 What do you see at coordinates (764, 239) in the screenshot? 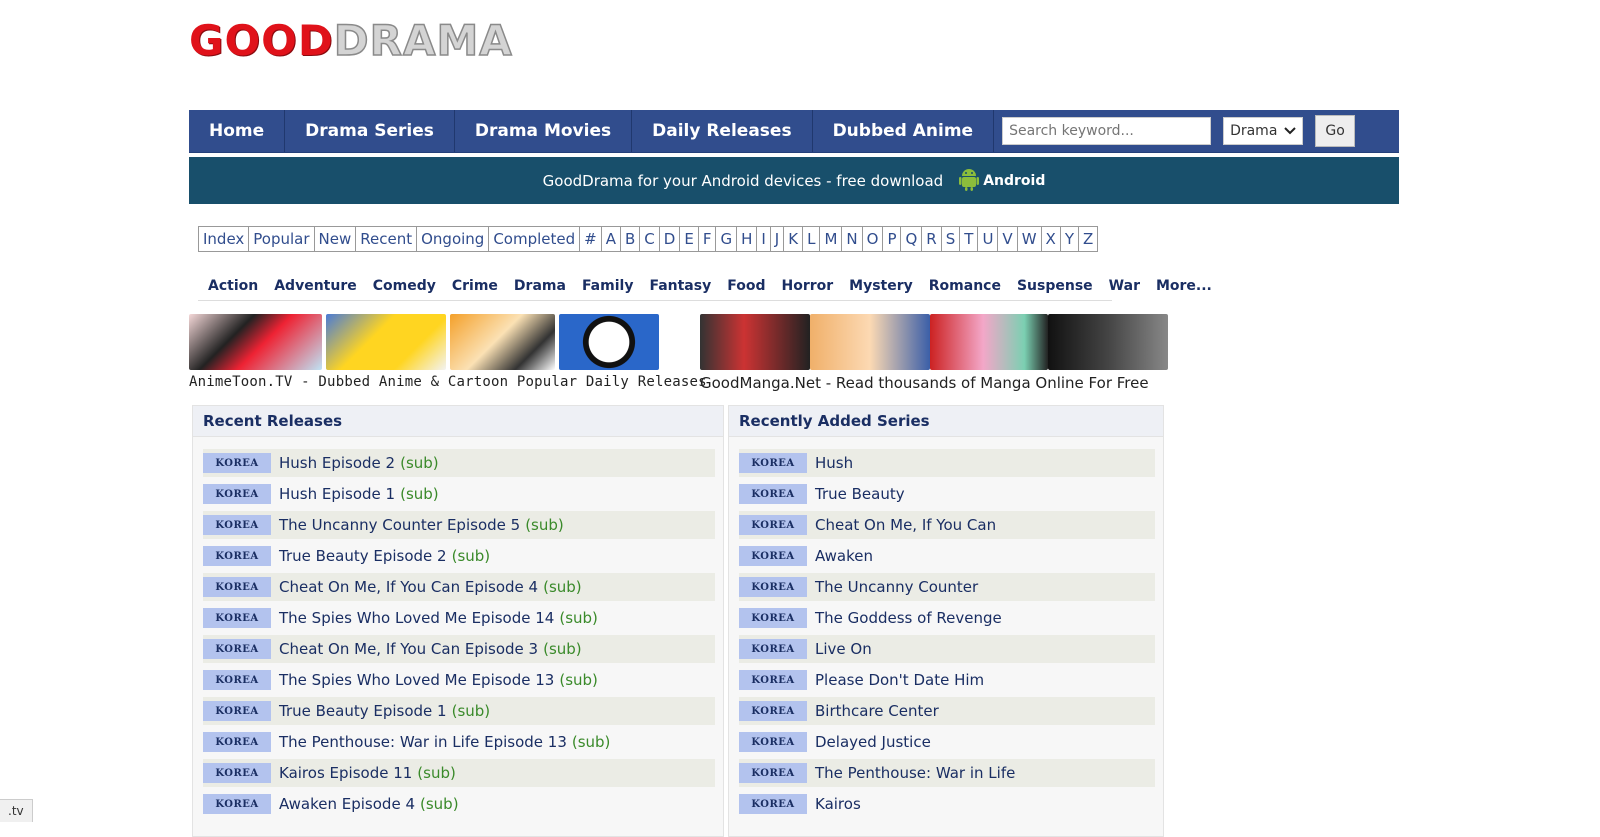
I see `alpha-letter-link: I` at bounding box center [764, 239].